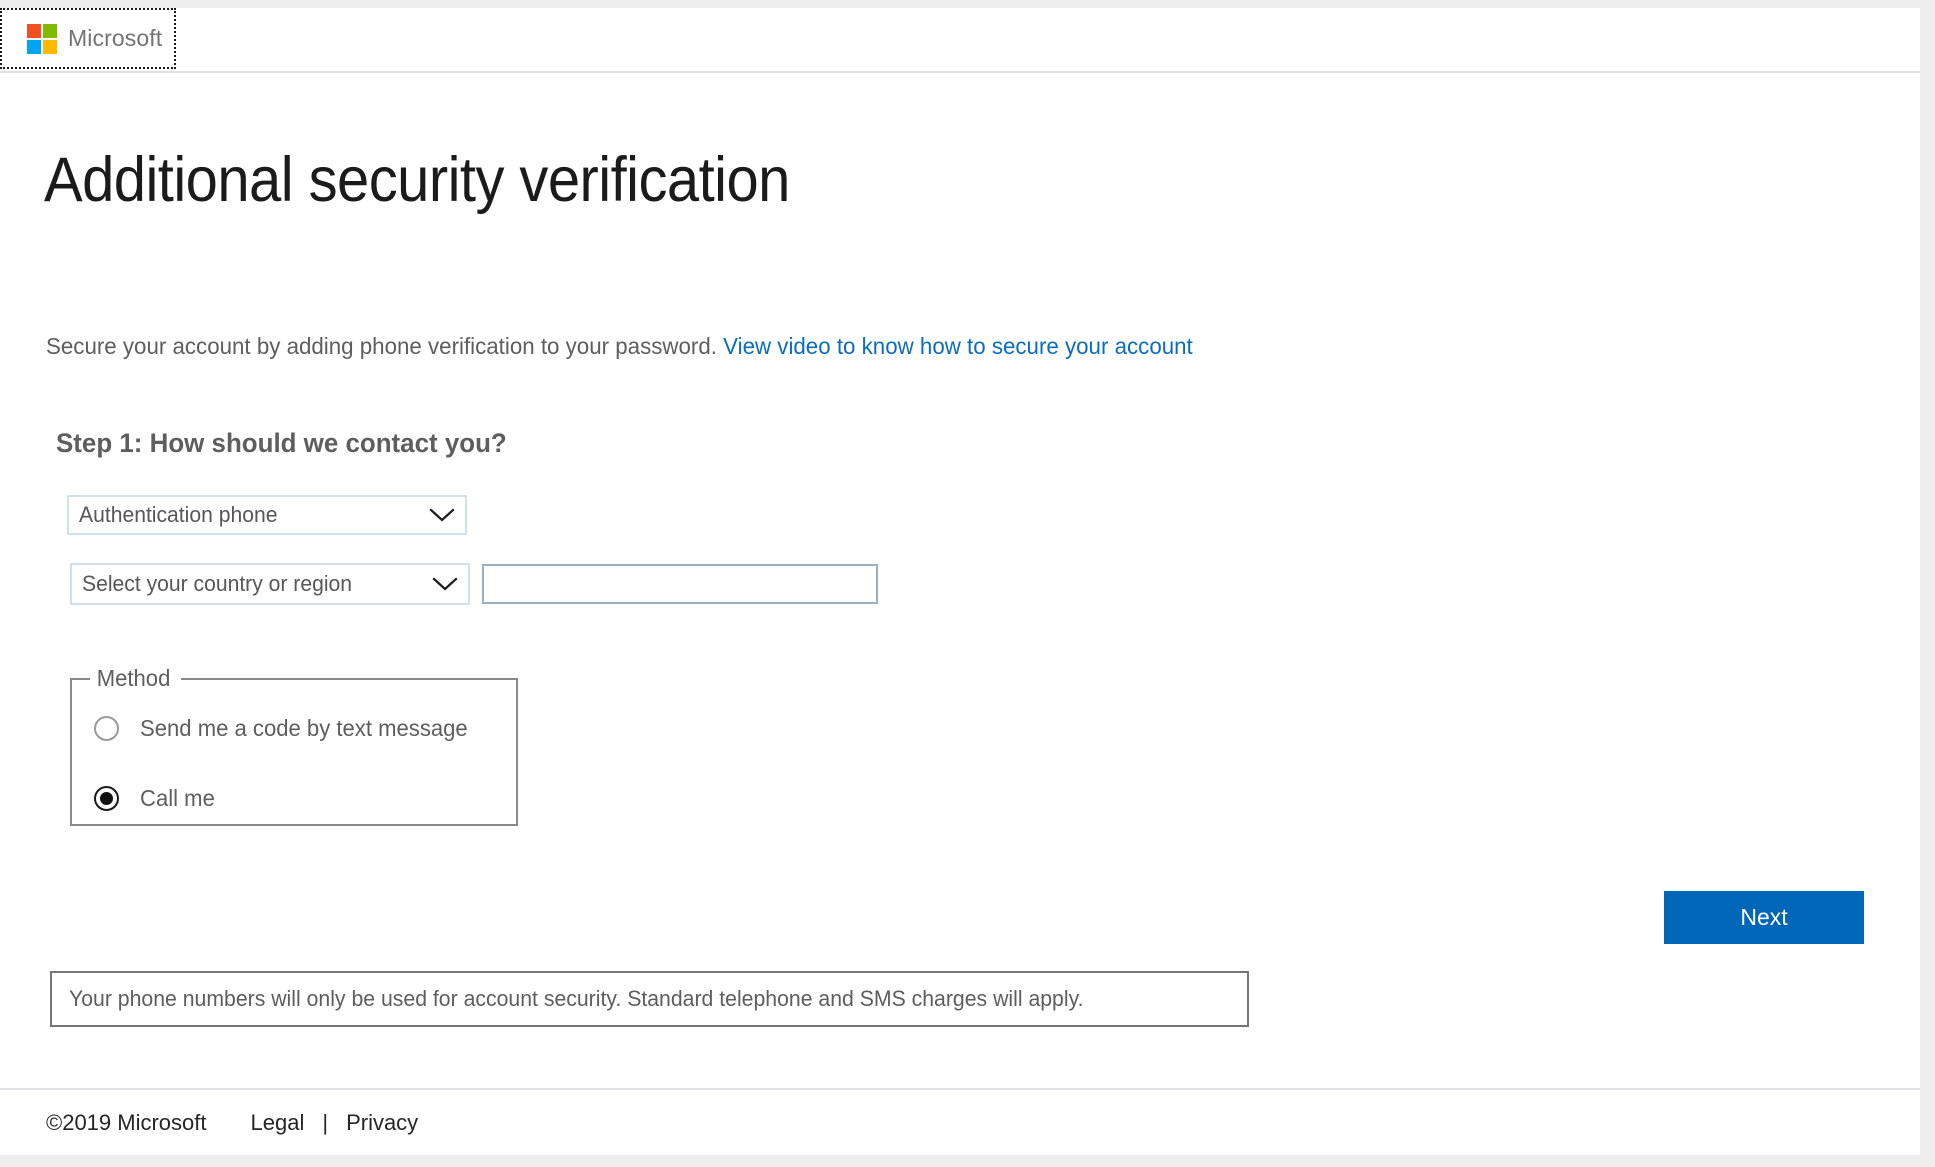 Image resolution: width=1935 pixels, height=1167 pixels. I want to click on site-header: Microsoft, so click(960, 40).